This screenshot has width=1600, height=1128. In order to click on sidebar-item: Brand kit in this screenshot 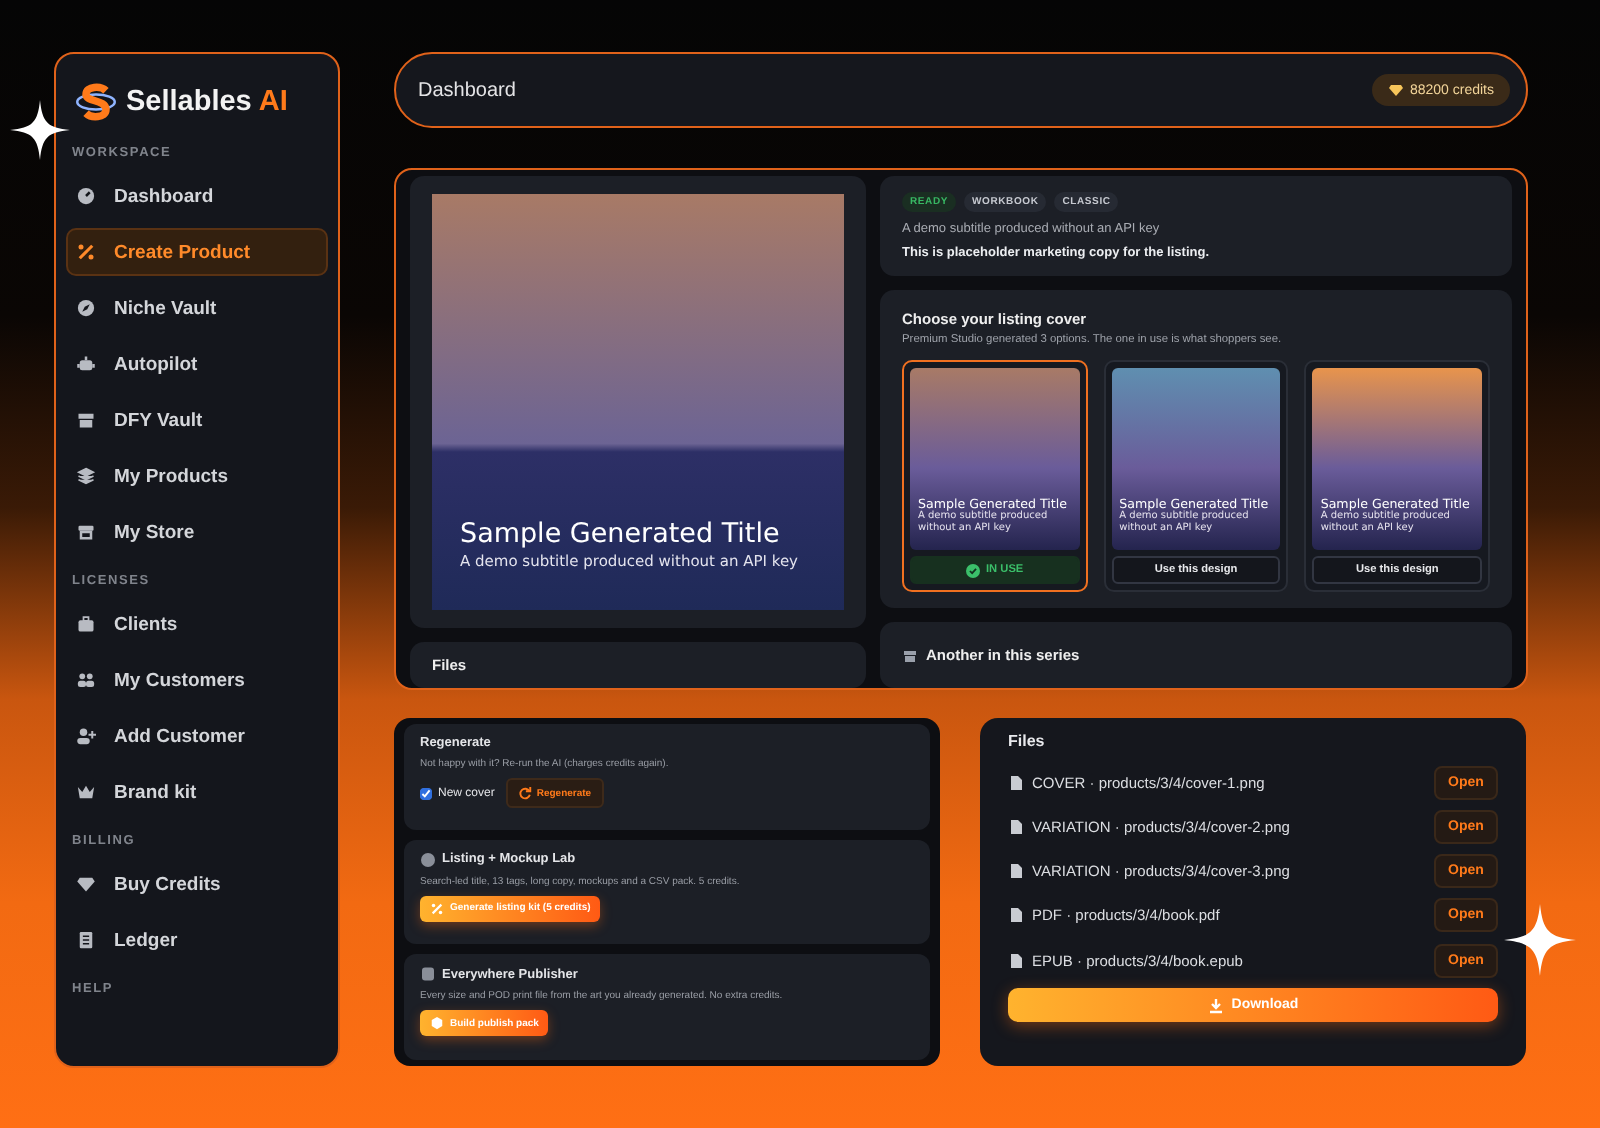, I will do `click(197, 792)`.